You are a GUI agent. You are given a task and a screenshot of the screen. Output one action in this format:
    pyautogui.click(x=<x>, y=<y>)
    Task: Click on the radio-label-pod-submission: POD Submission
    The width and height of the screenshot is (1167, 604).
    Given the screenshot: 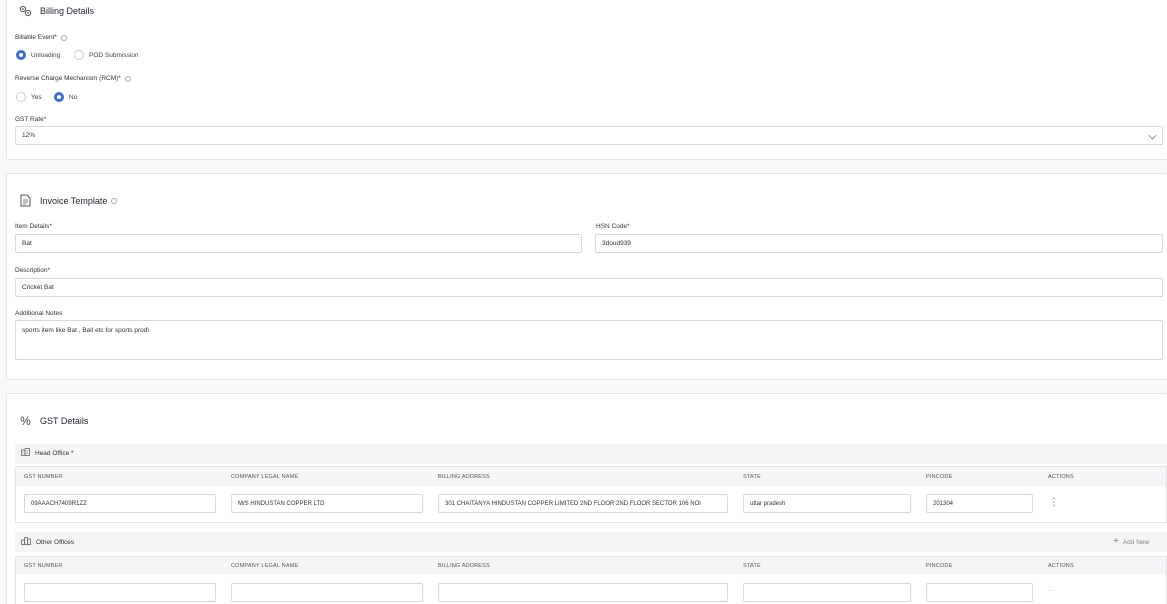 What is the action you would take?
    pyautogui.click(x=114, y=55)
    